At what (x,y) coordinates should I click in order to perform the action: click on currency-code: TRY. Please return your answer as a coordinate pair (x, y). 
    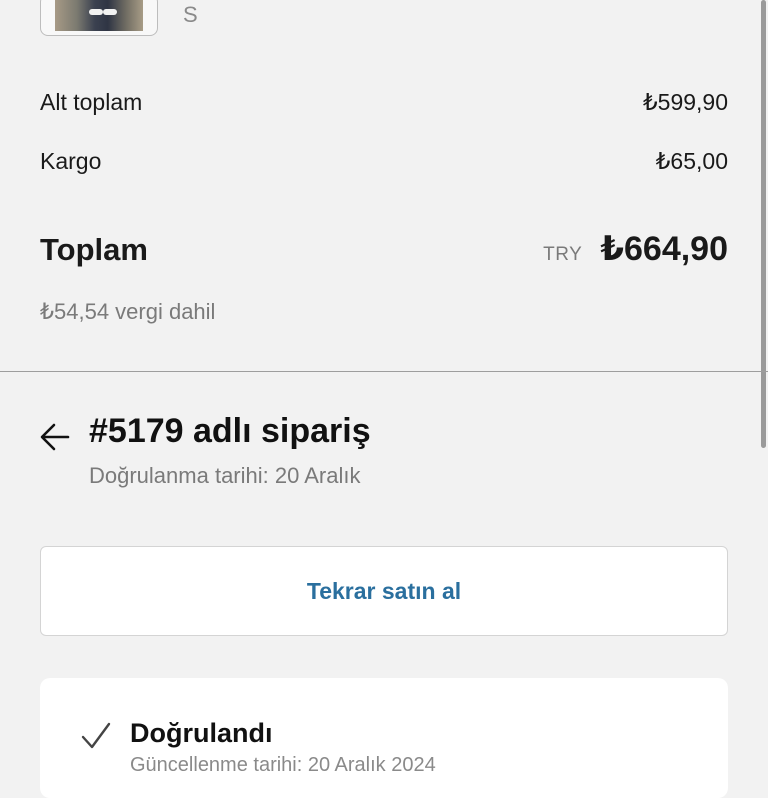
    Looking at the image, I should click on (563, 254).